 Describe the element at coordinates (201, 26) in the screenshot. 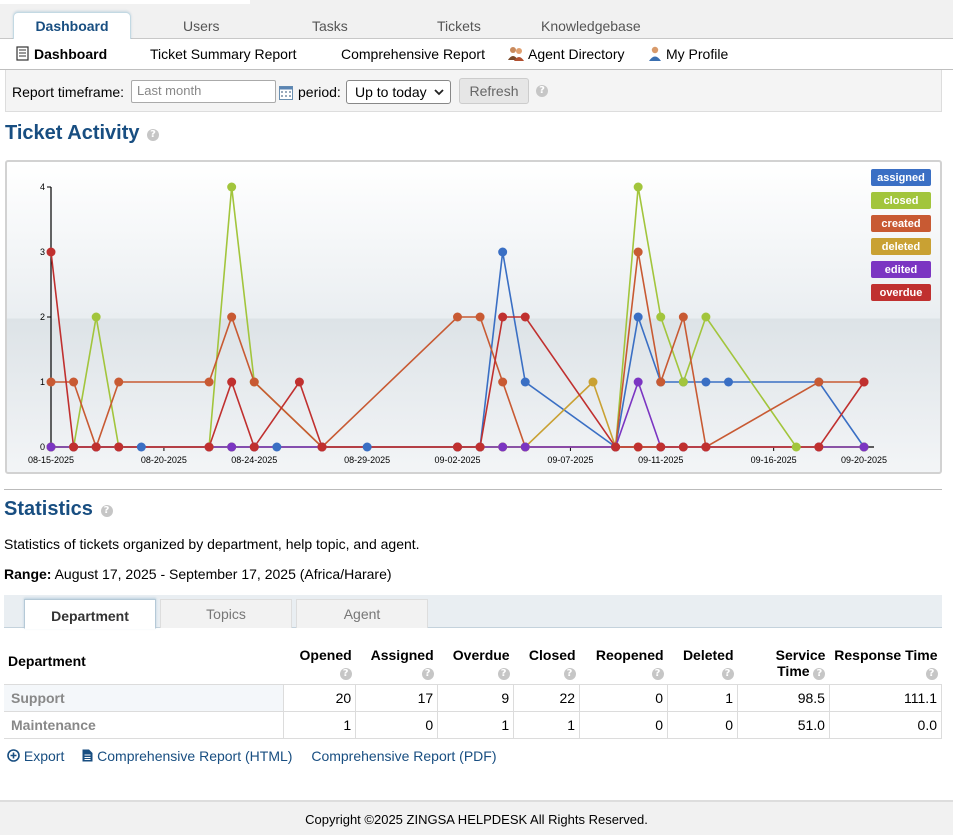

I see `tab-users: Users` at that location.